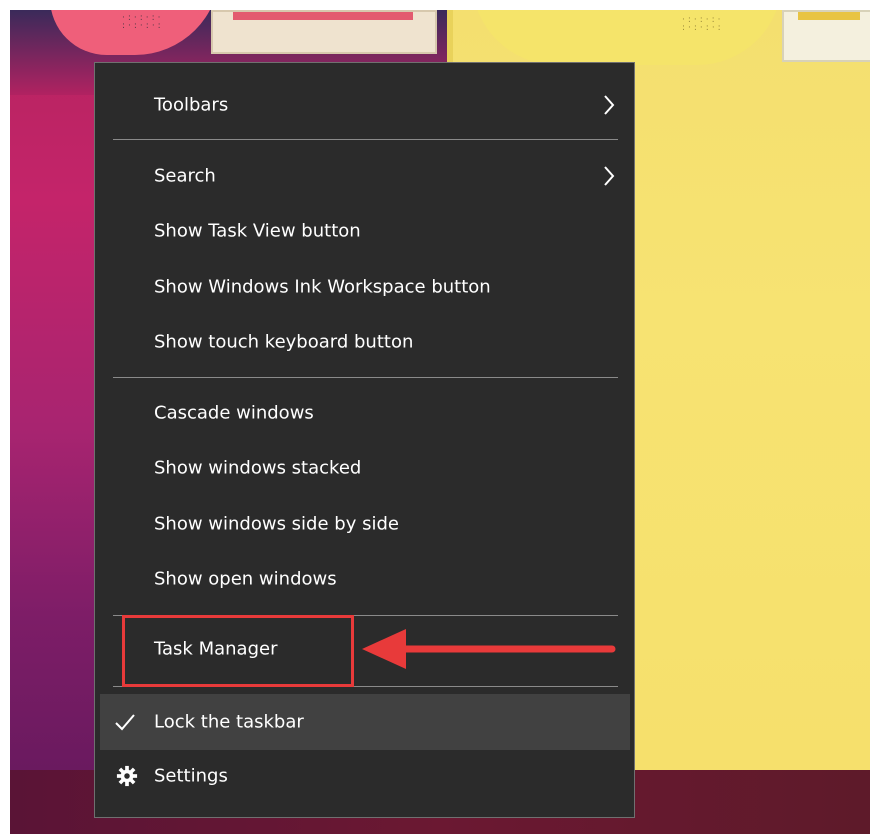 This screenshot has height=834, width=870. I want to click on menu-item-label: Search, so click(185, 176).